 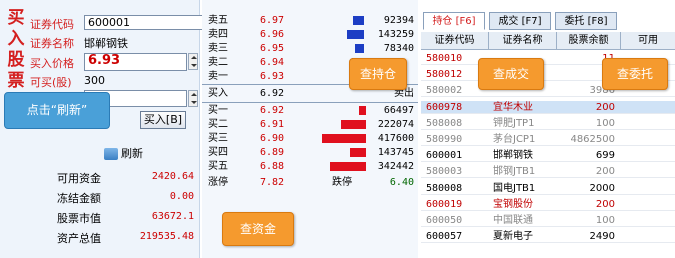 I want to click on cell-code: 600978, so click(x=444, y=107).